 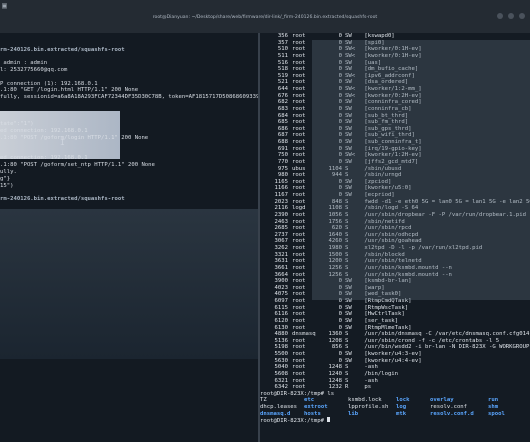 I want to click on process-pid: 1165, so click(x=281, y=181).